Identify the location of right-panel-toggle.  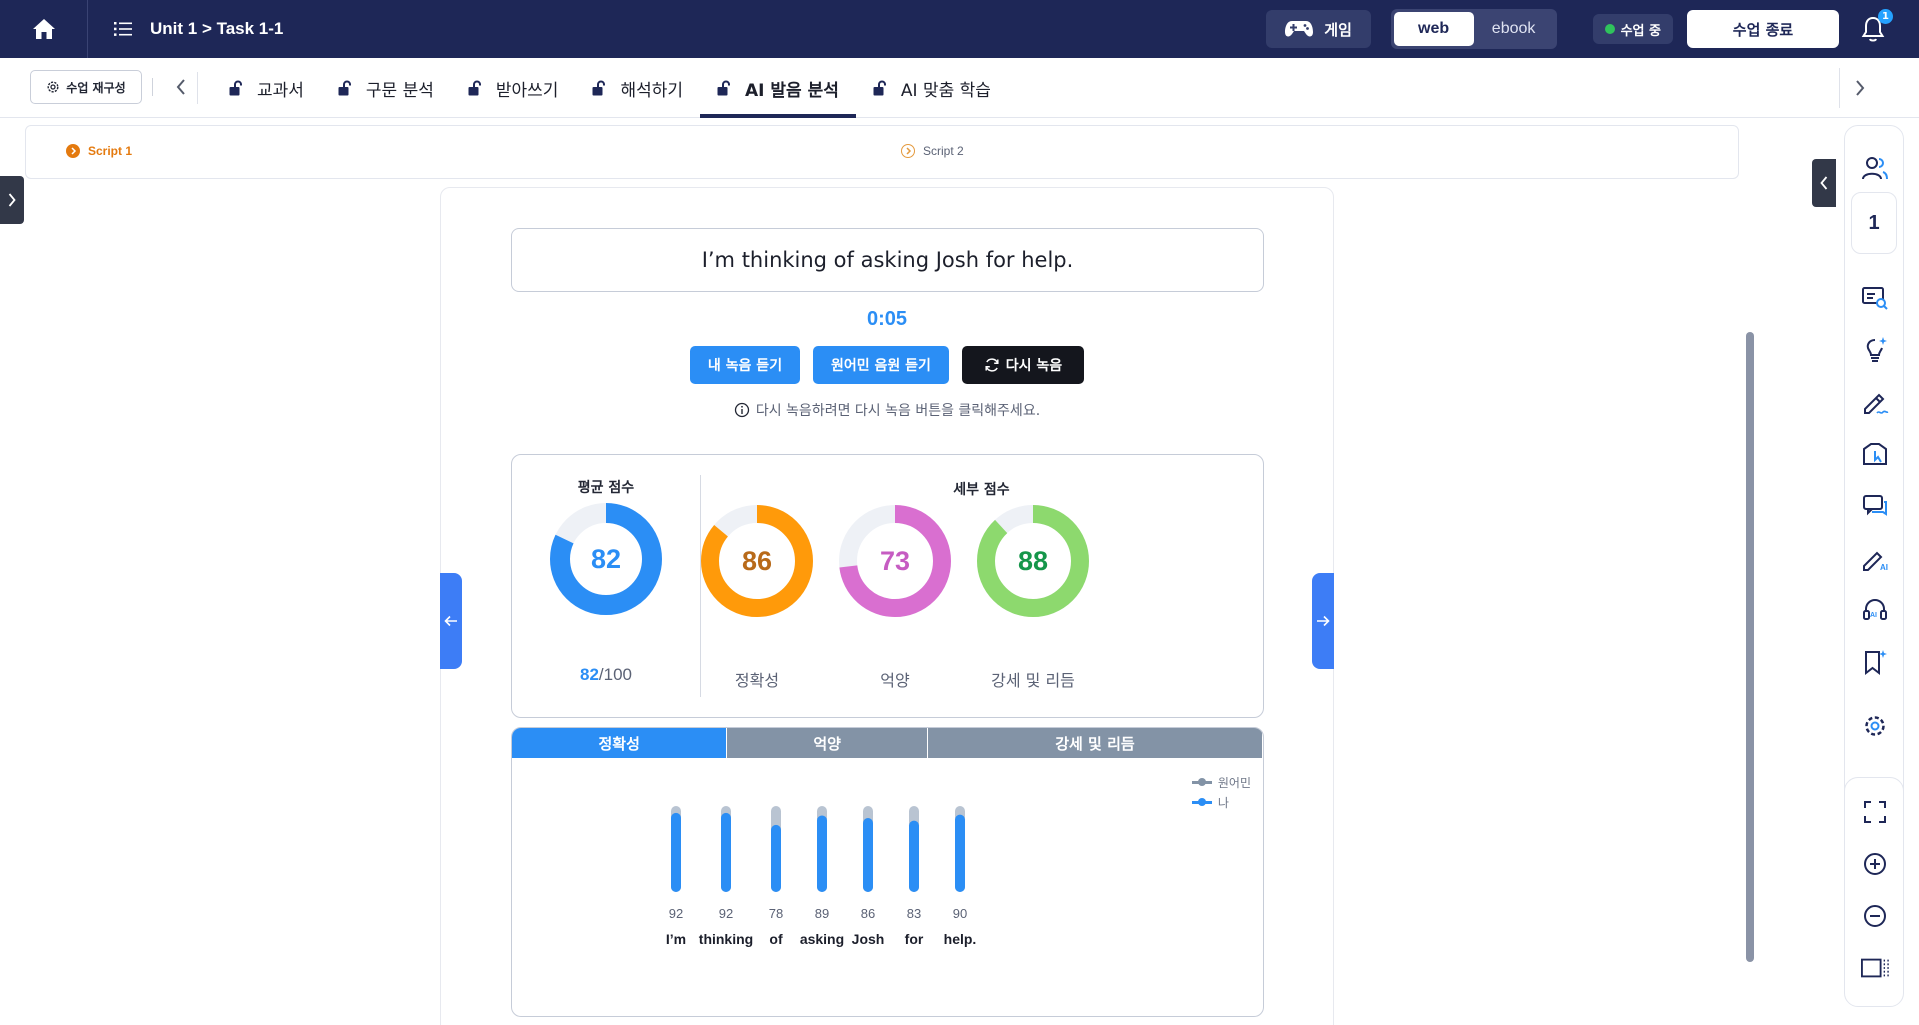
(1824, 183).